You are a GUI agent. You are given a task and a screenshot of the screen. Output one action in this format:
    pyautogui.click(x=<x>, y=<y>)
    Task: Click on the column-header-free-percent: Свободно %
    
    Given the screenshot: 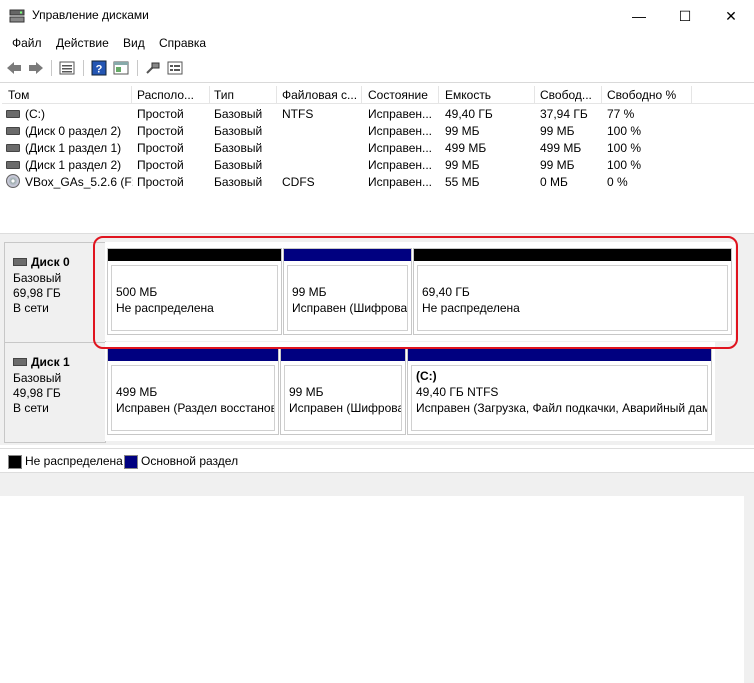 What is the action you would take?
    pyautogui.click(x=648, y=95)
    